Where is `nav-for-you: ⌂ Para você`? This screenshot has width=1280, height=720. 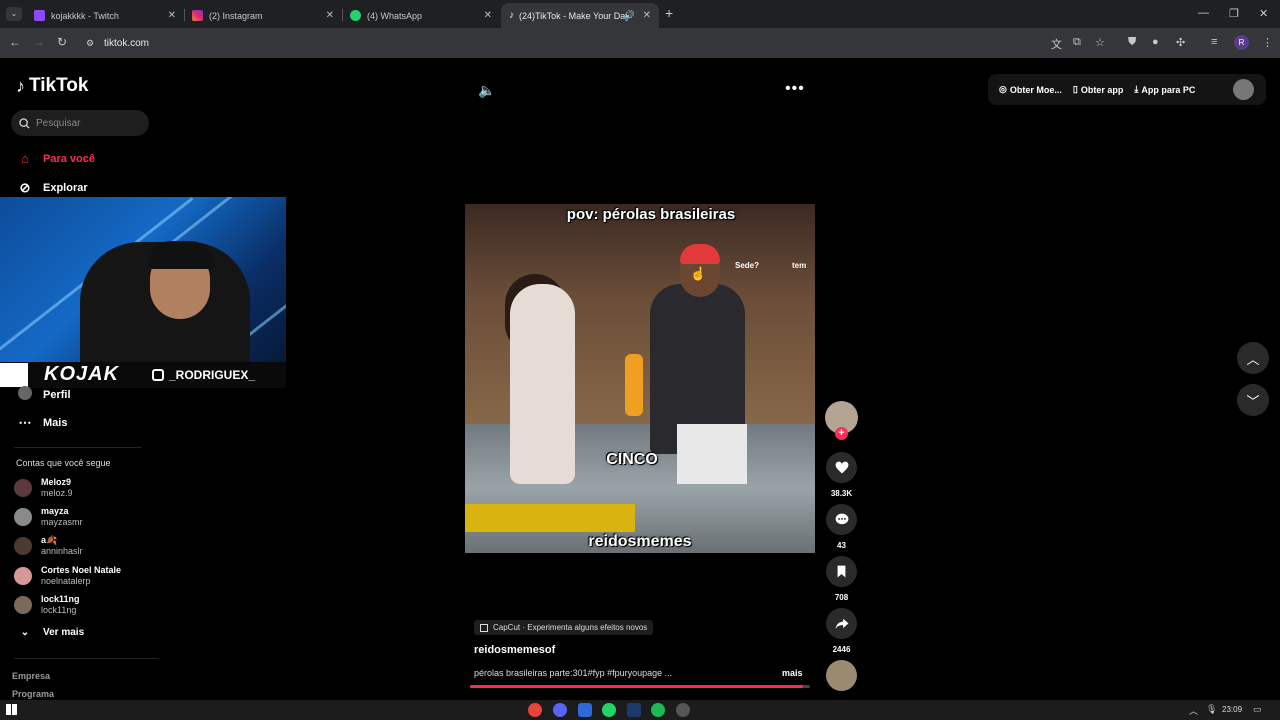
nav-for-you: ⌂ Para você is located at coordinates (55, 158).